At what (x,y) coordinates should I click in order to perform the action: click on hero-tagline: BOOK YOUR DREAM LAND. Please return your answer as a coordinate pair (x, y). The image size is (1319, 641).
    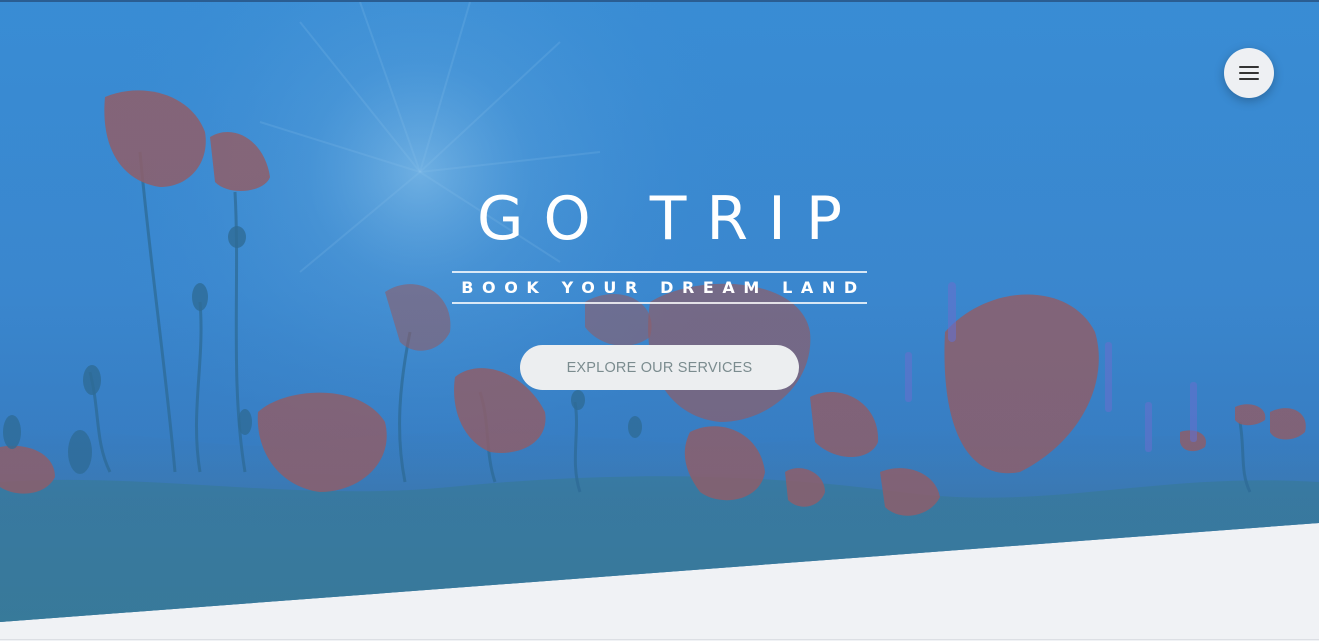
    Looking at the image, I should click on (663, 287).